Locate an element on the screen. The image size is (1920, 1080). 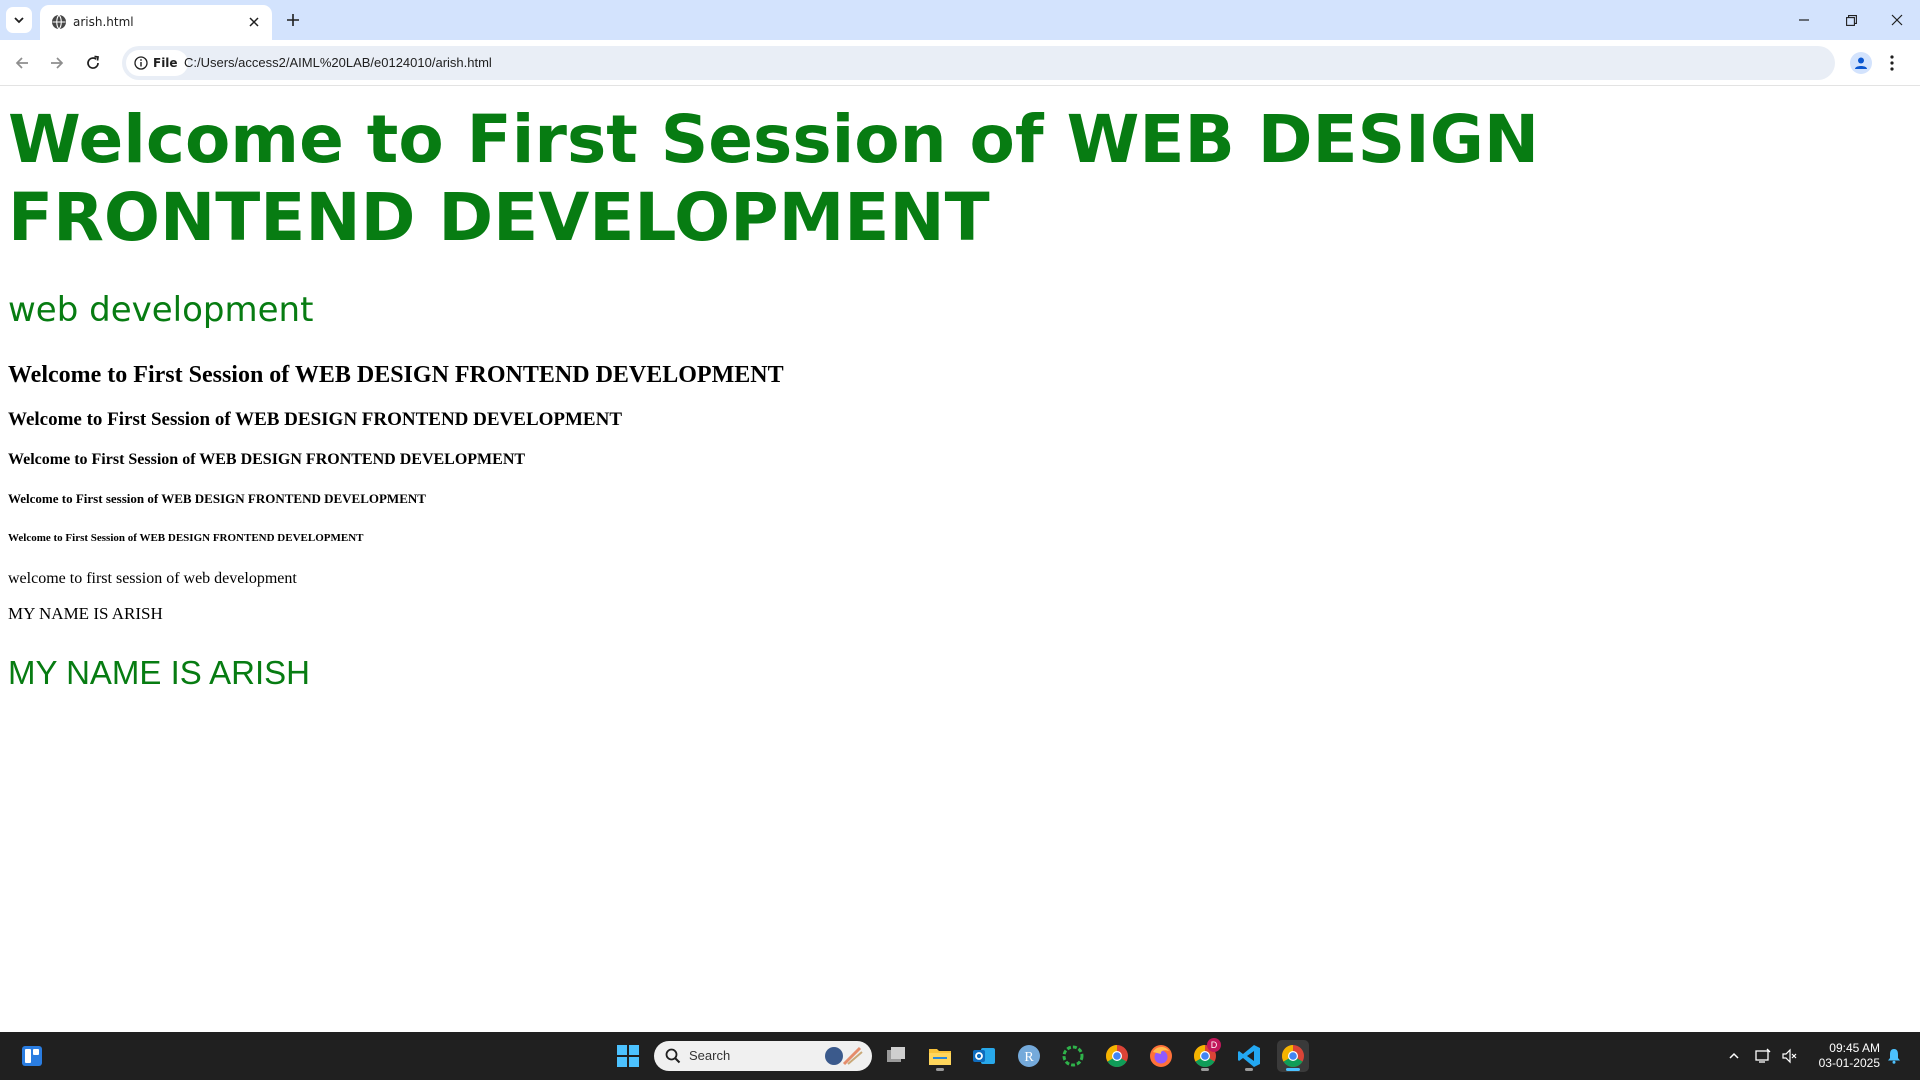
profile-button is located at coordinates (1861, 63).